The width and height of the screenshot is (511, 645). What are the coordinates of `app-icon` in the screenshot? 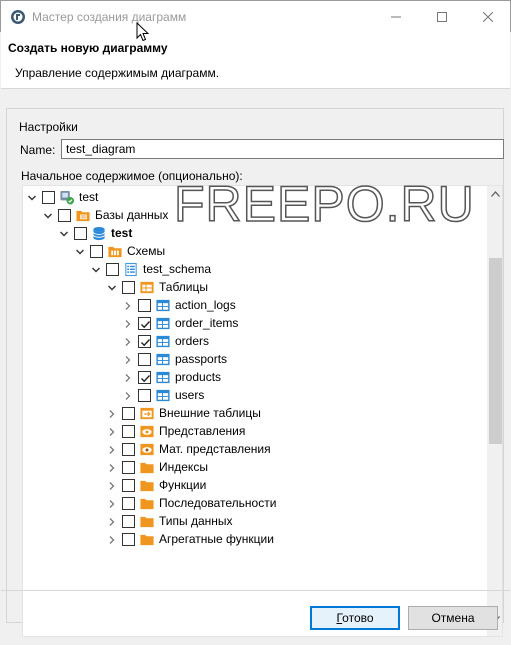 It's located at (18, 17).